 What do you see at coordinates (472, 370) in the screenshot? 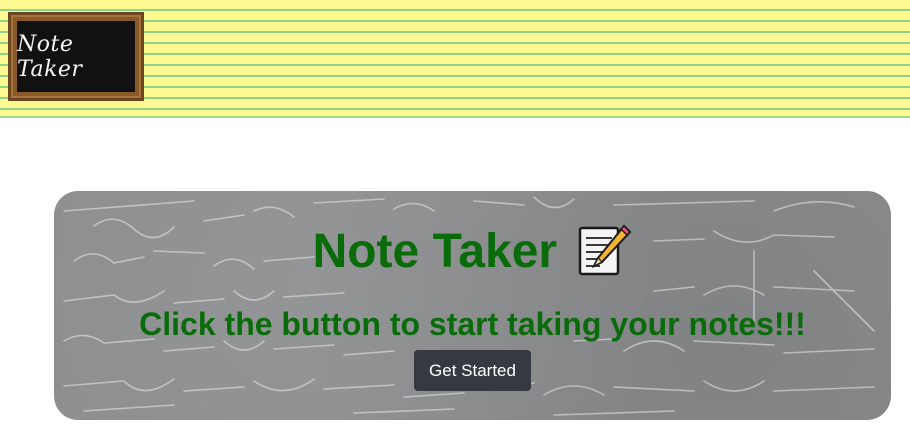
I see `get-started-button: Get Started` at bounding box center [472, 370].